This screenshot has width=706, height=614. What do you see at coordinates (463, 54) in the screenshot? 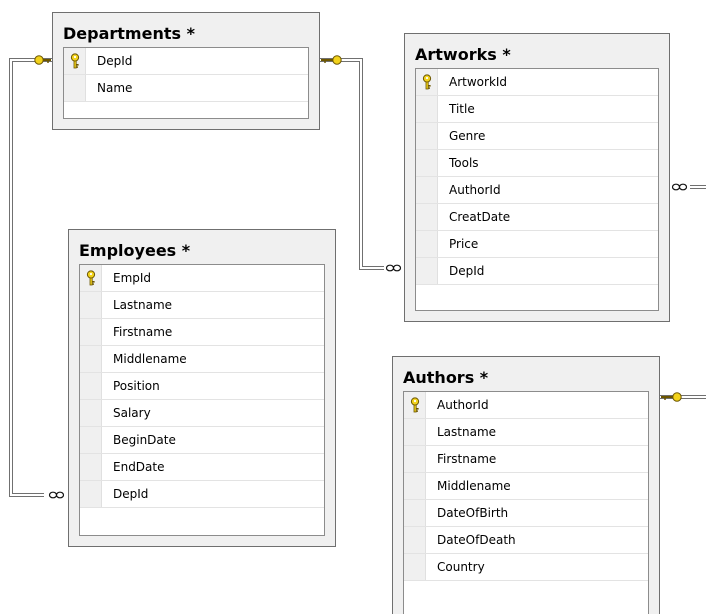
I see `table-title: Artworks *` at bounding box center [463, 54].